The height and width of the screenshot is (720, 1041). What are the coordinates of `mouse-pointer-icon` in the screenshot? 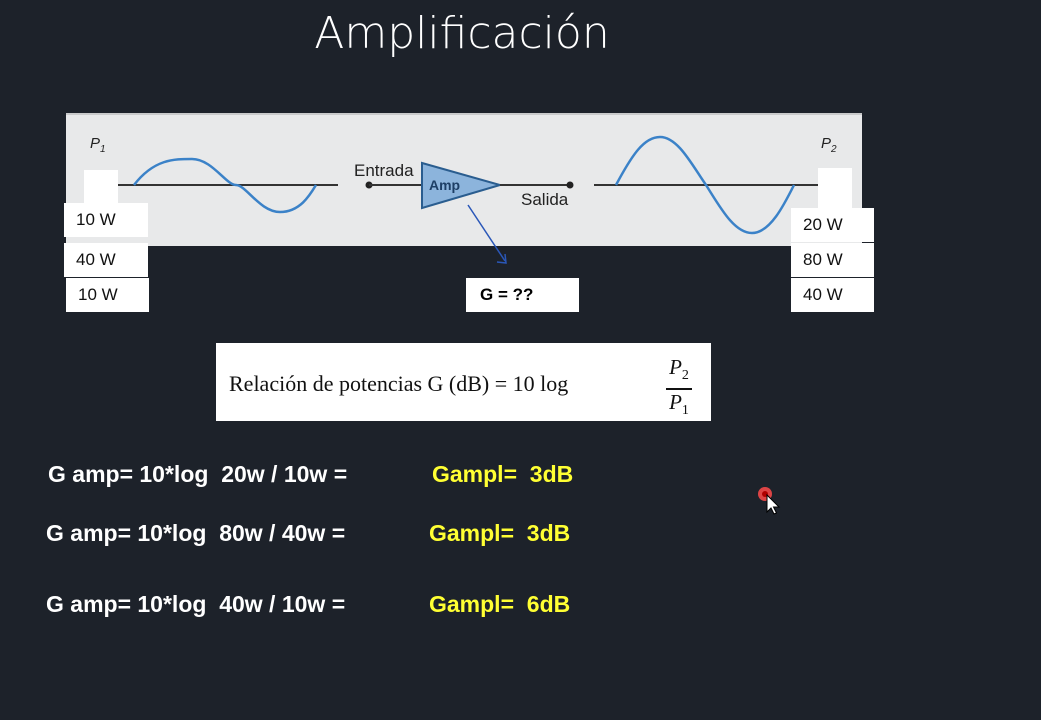 It's located at (769, 501).